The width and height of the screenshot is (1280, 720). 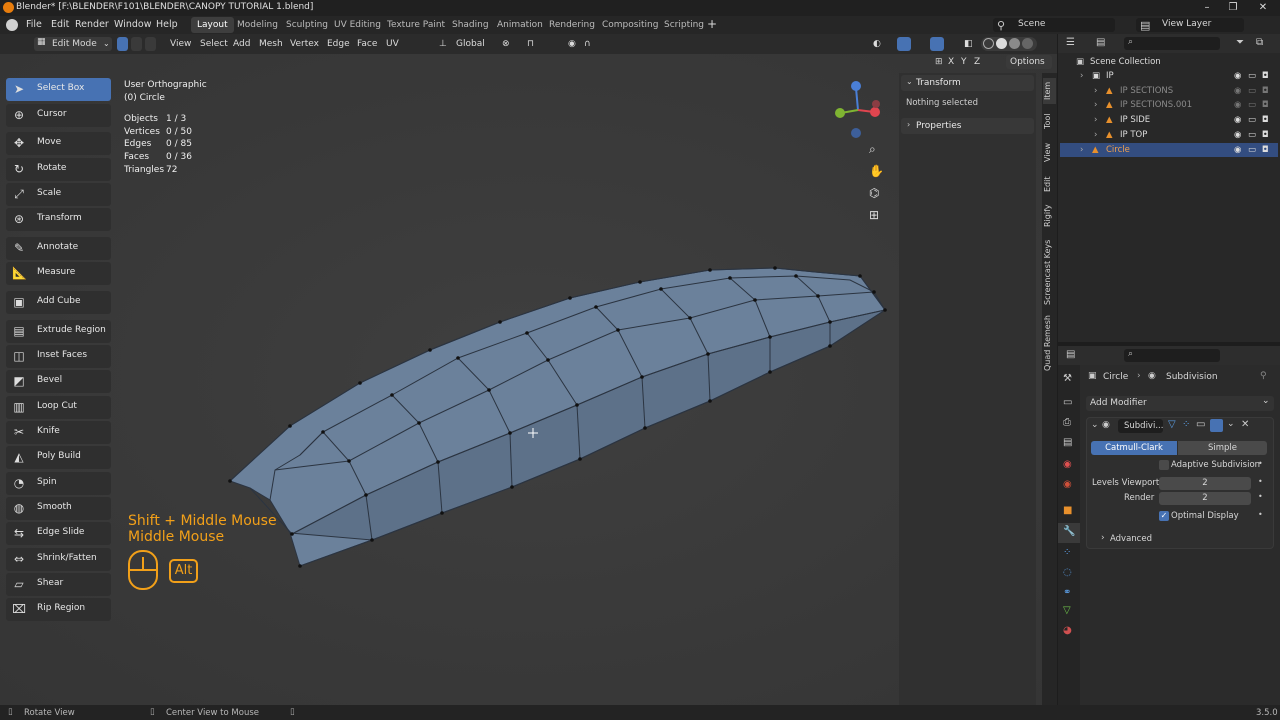 What do you see at coordinates (1172, 355) in the screenshot?
I see `properties-search-input: ⌕` at bounding box center [1172, 355].